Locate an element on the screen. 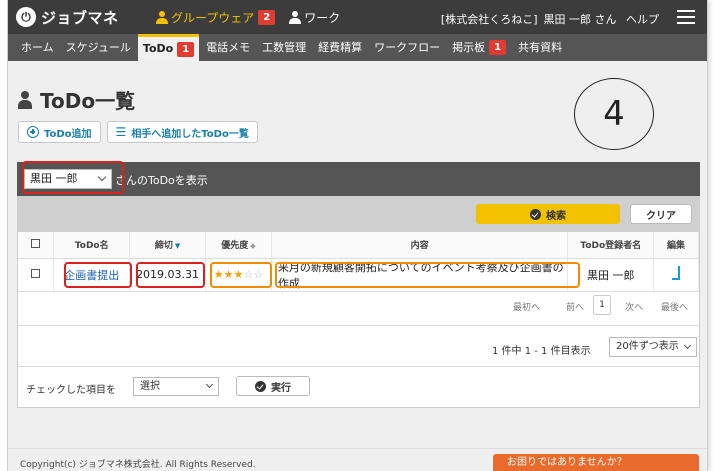 The image size is (715, 471). clear-button: クリア is located at coordinates (661, 214).